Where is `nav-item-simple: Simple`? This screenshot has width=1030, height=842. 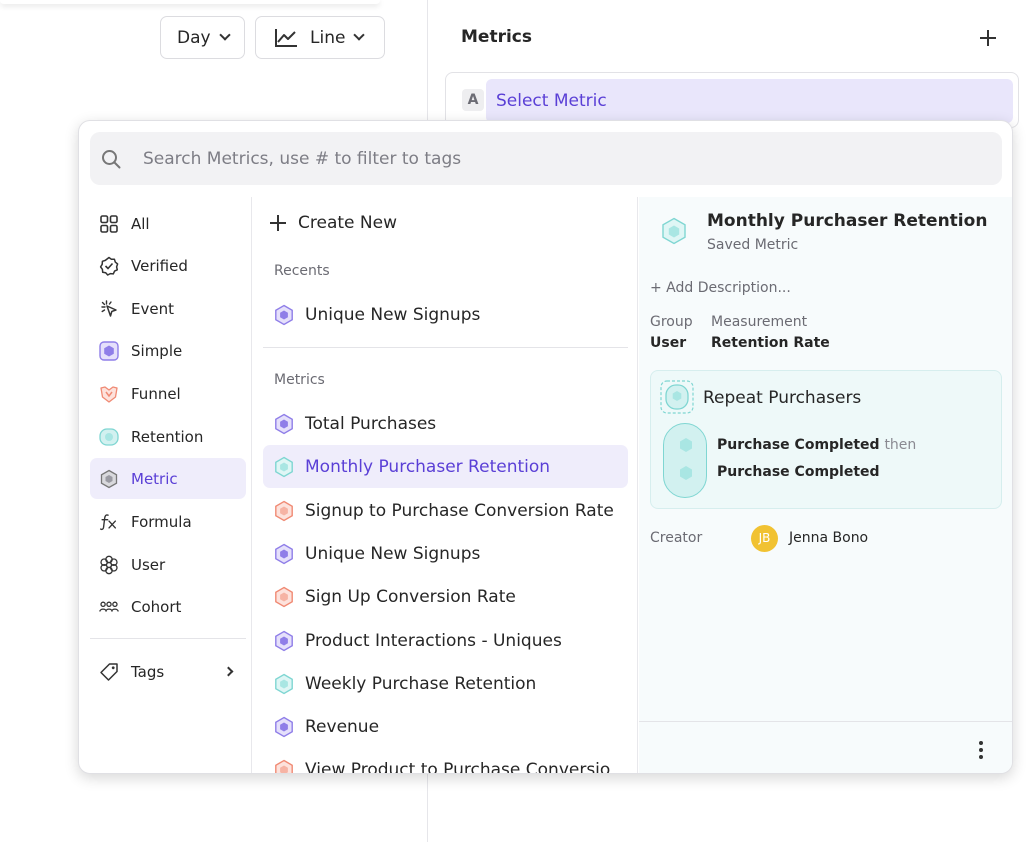 nav-item-simple: Simple is located at coordinates (168, 350).